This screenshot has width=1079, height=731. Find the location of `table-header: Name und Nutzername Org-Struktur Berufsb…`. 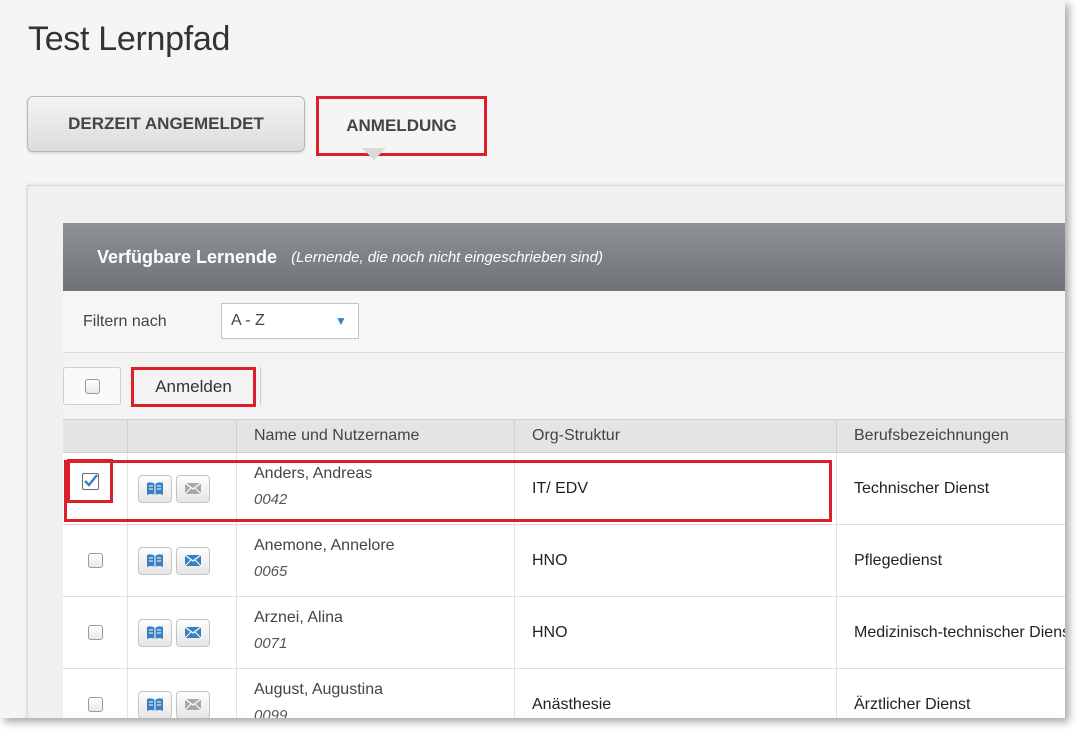

table-header: Name und Nutzername Org-Struktur Berufsb… is located at coordinates (564, 436).